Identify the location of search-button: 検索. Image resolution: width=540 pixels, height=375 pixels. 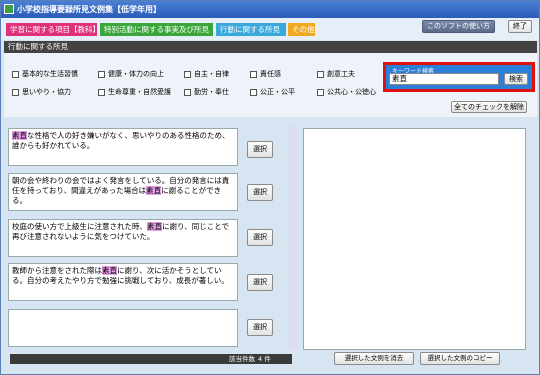
(516, 79).